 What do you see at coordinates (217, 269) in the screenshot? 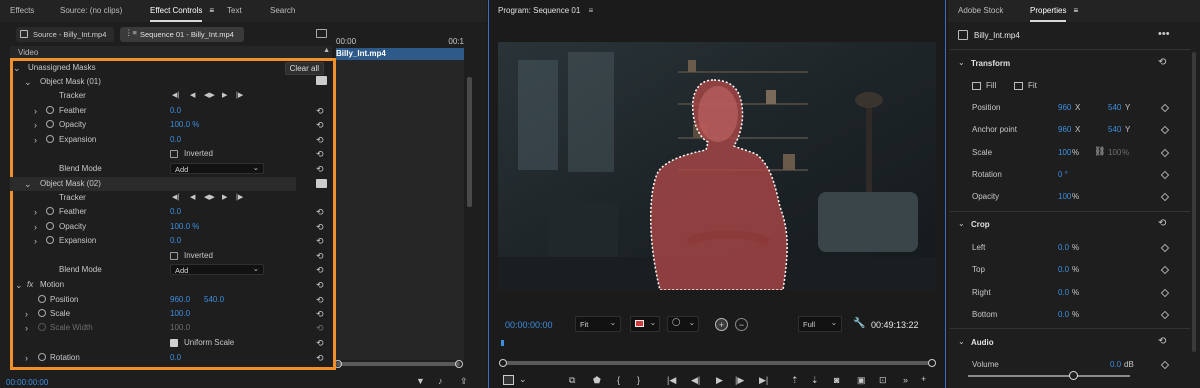
I see `blend-mode-select: Add ⌄` at bounding box center [217, 269].